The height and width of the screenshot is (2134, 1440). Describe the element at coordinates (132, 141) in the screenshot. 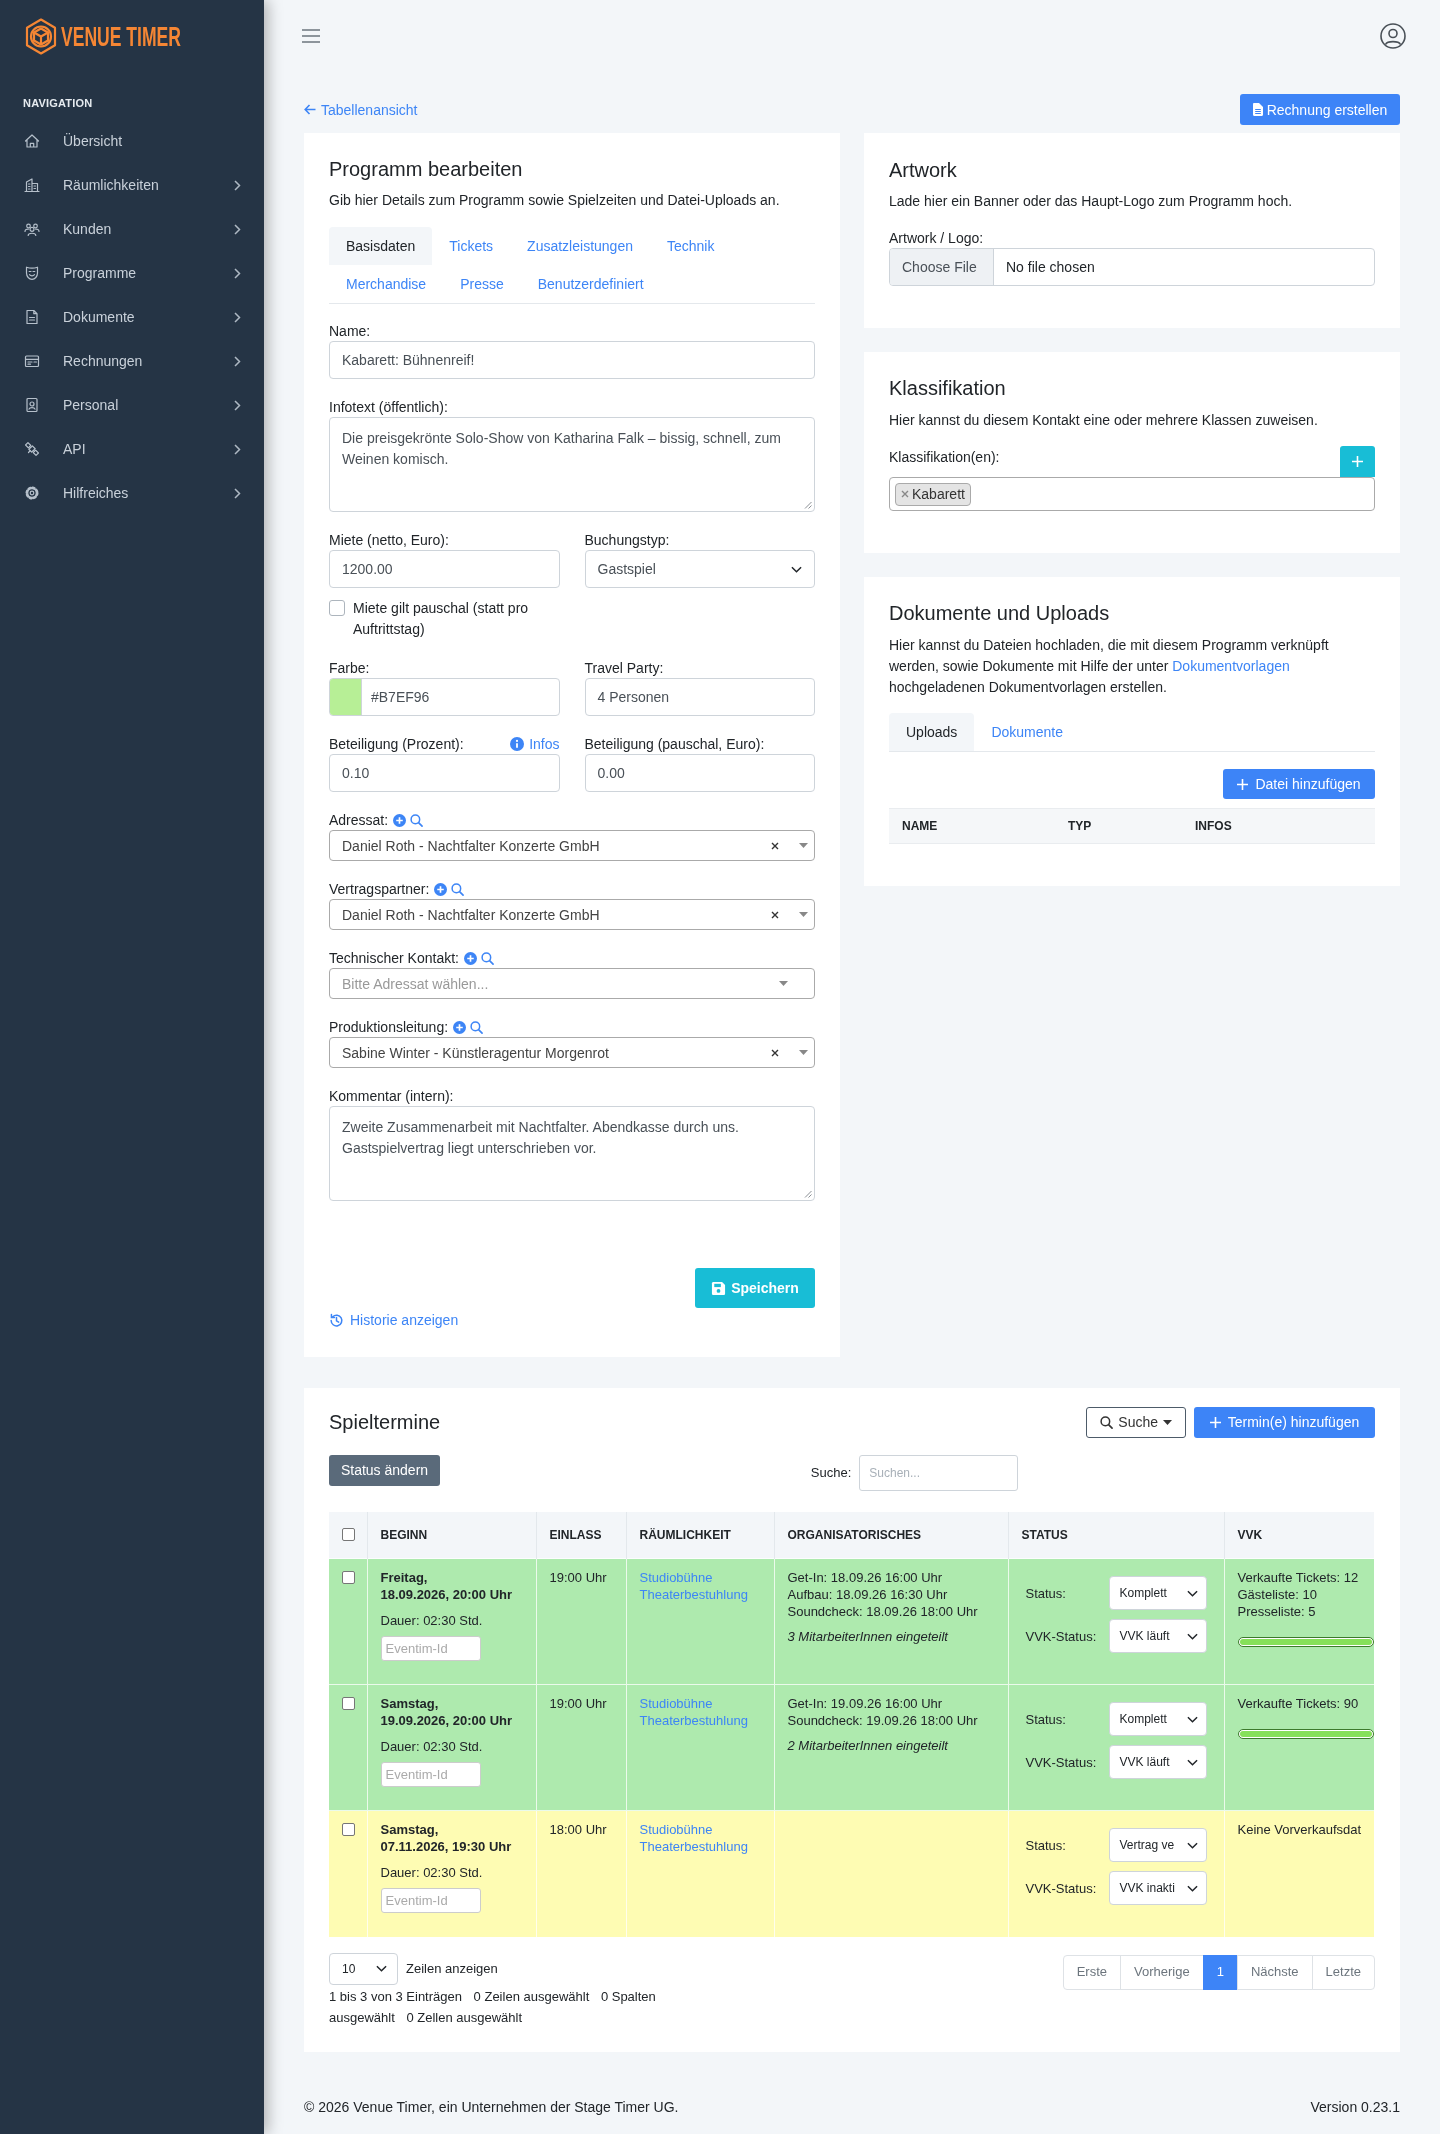

I see `sidebar-item: Übersicht` at that location.